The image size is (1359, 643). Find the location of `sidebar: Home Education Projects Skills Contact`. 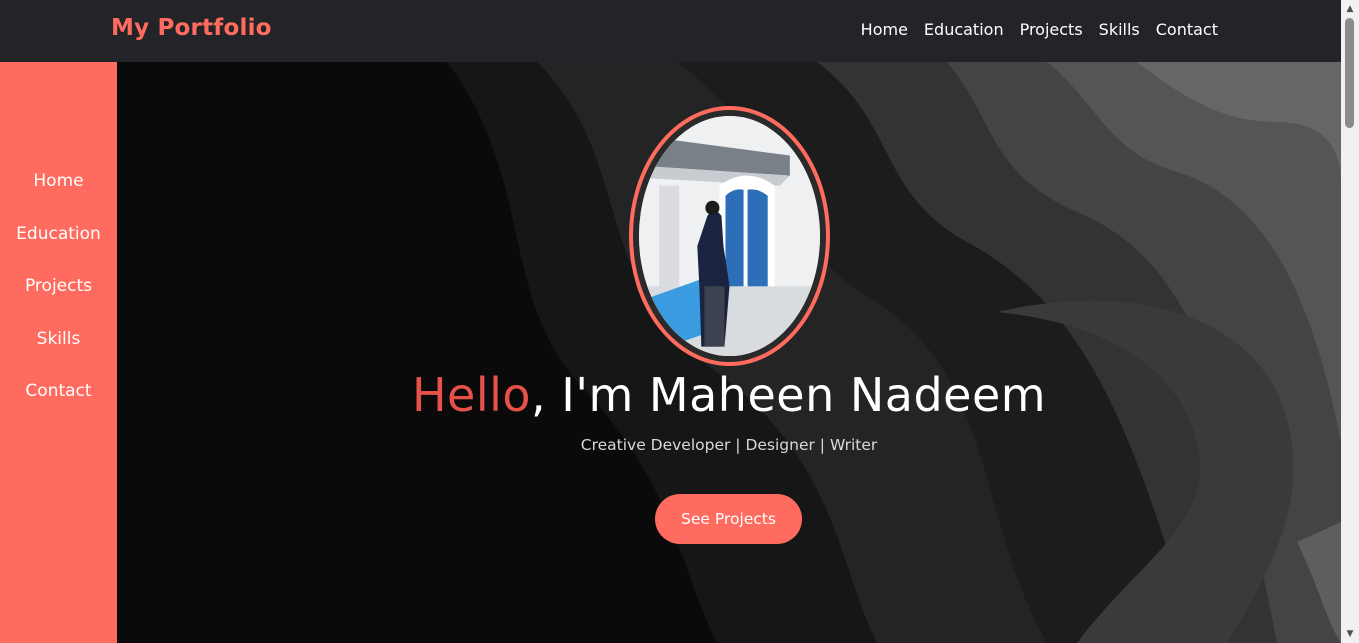

sidebar: Home Education Projects Skills Contact is located at coordinates (58, 352).